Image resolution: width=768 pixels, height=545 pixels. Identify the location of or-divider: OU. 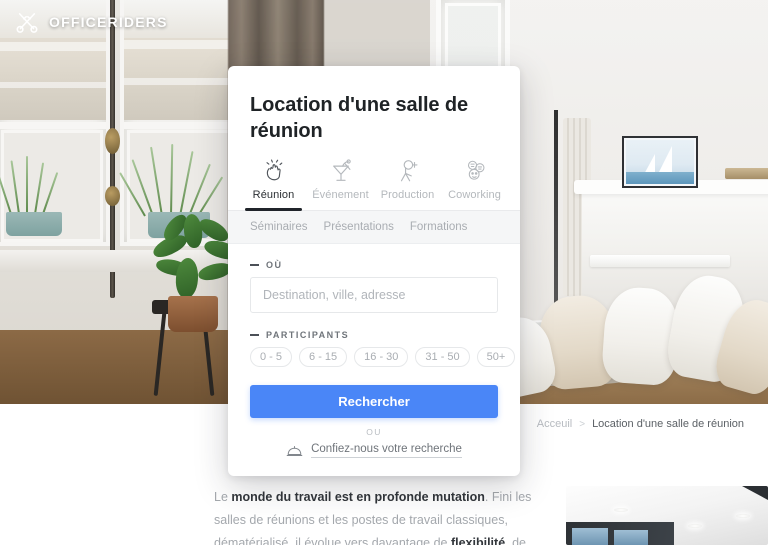
(374, 432).